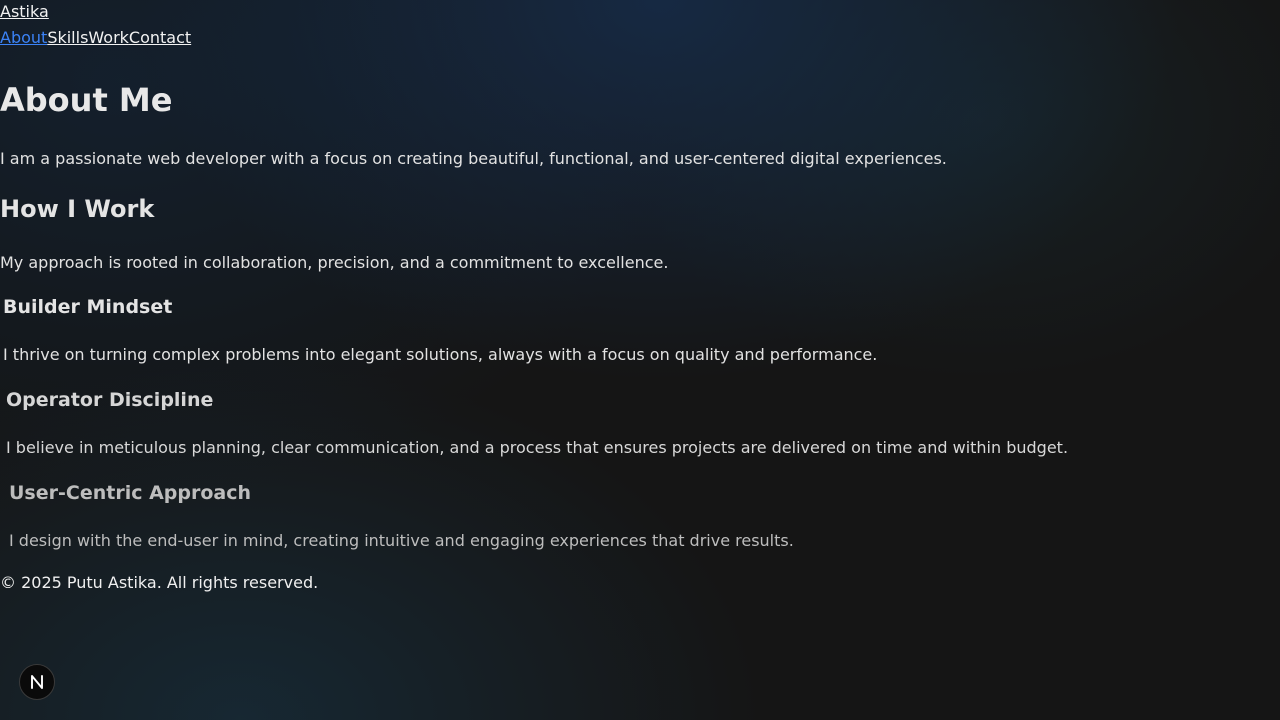 The image size is (1280, 720). What do you see at coordinates (77, 209) in the screenshot?
I see `how-i-work-heading: How I Work` at bounding box center [77, 209].